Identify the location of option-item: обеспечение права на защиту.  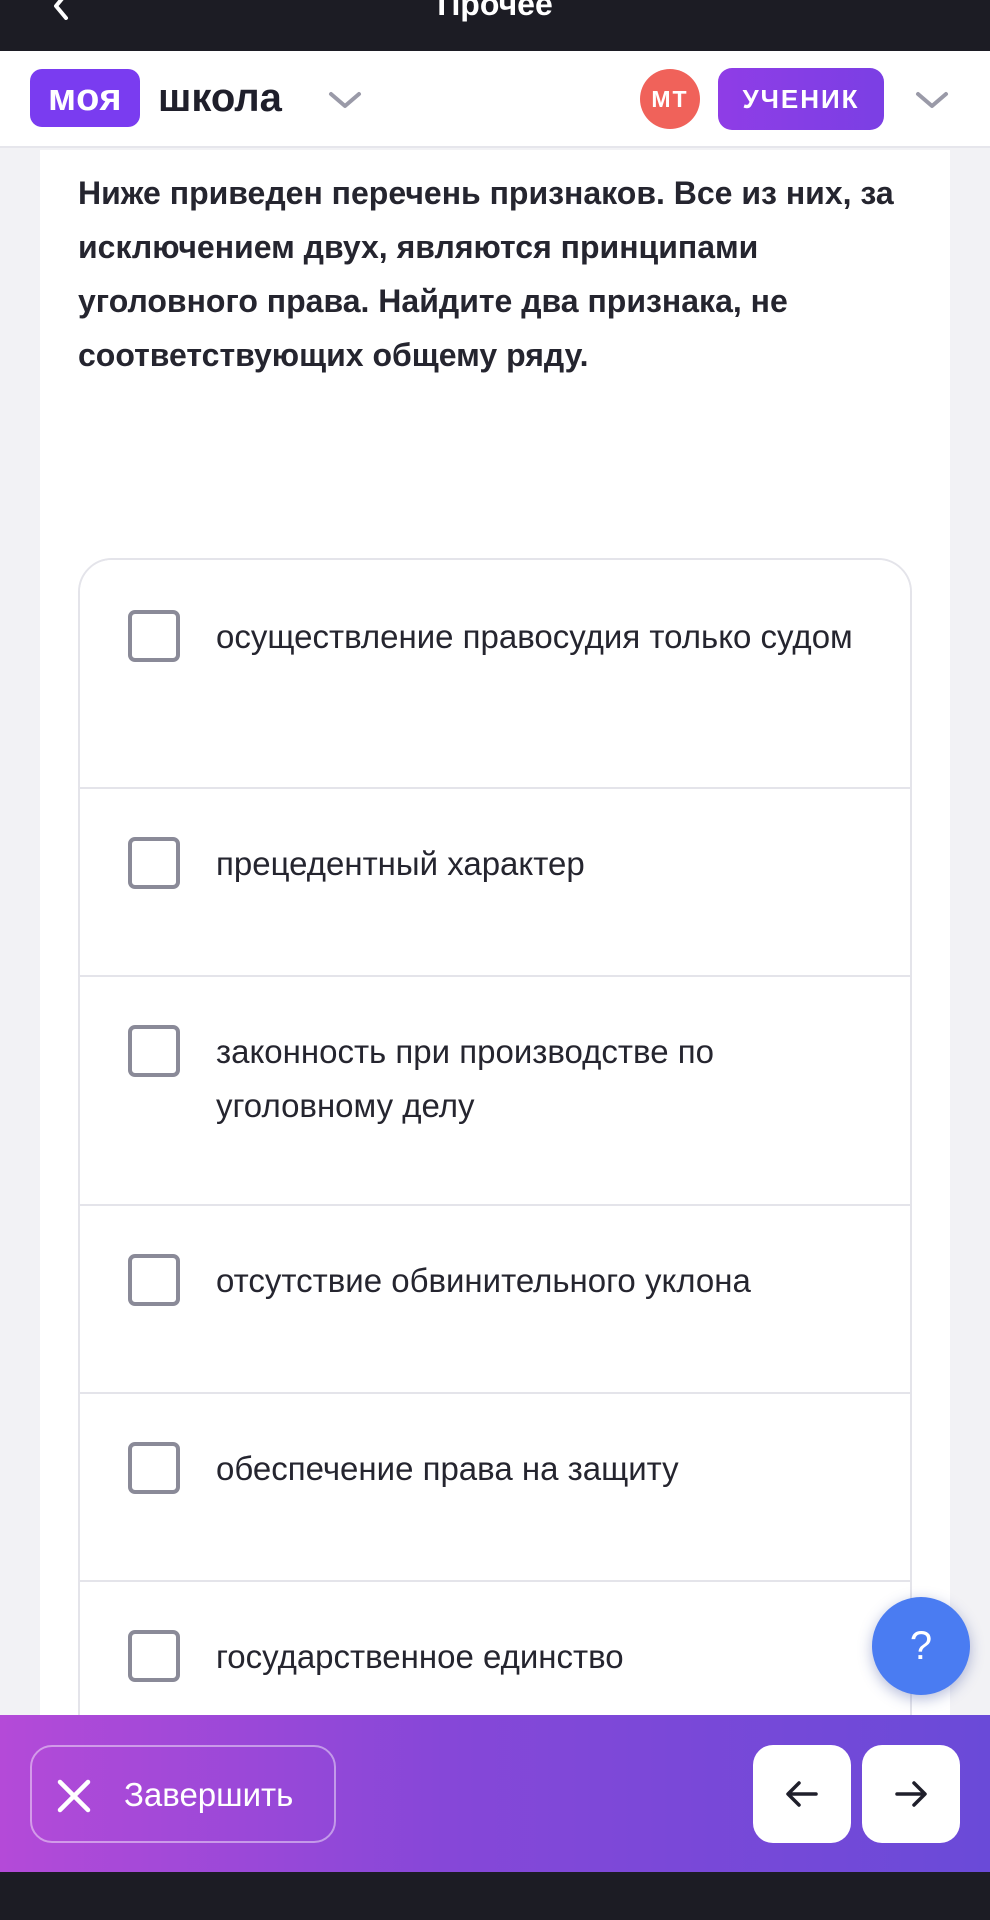
(495, 1488).